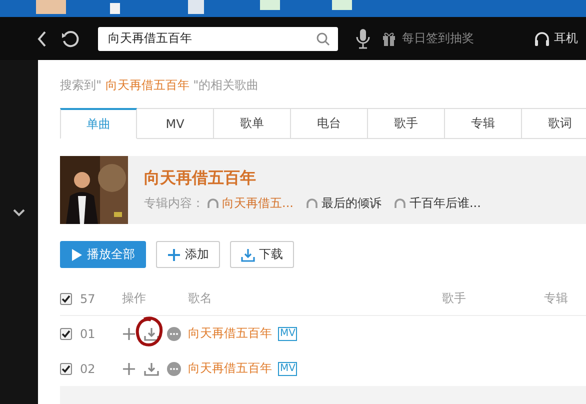 The width and height of the screenshot is (586, 404). What do you see at coordinates (175, 123) in the screenshot?
I see `tab: MV` at bounding box center [175, 123].